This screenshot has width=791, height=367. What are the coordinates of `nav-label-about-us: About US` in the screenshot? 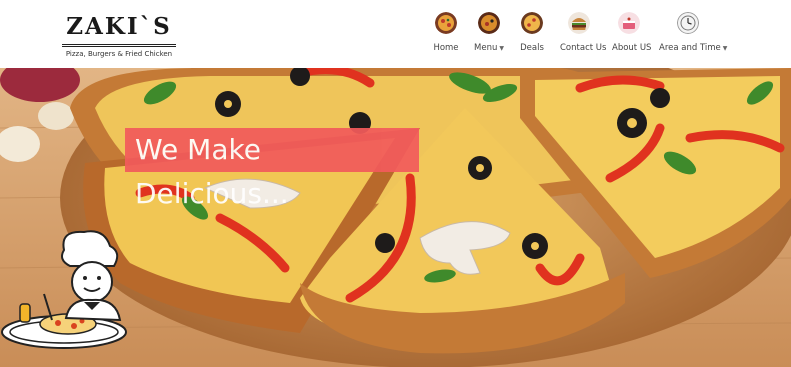 It's located at (632, 48).